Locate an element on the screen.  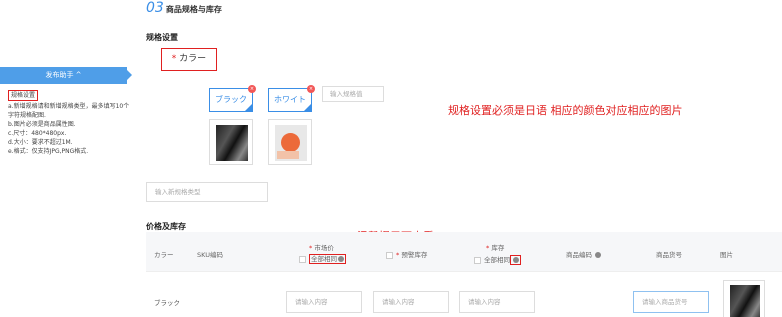
spec-image-white is located at coordinates (290, 142).